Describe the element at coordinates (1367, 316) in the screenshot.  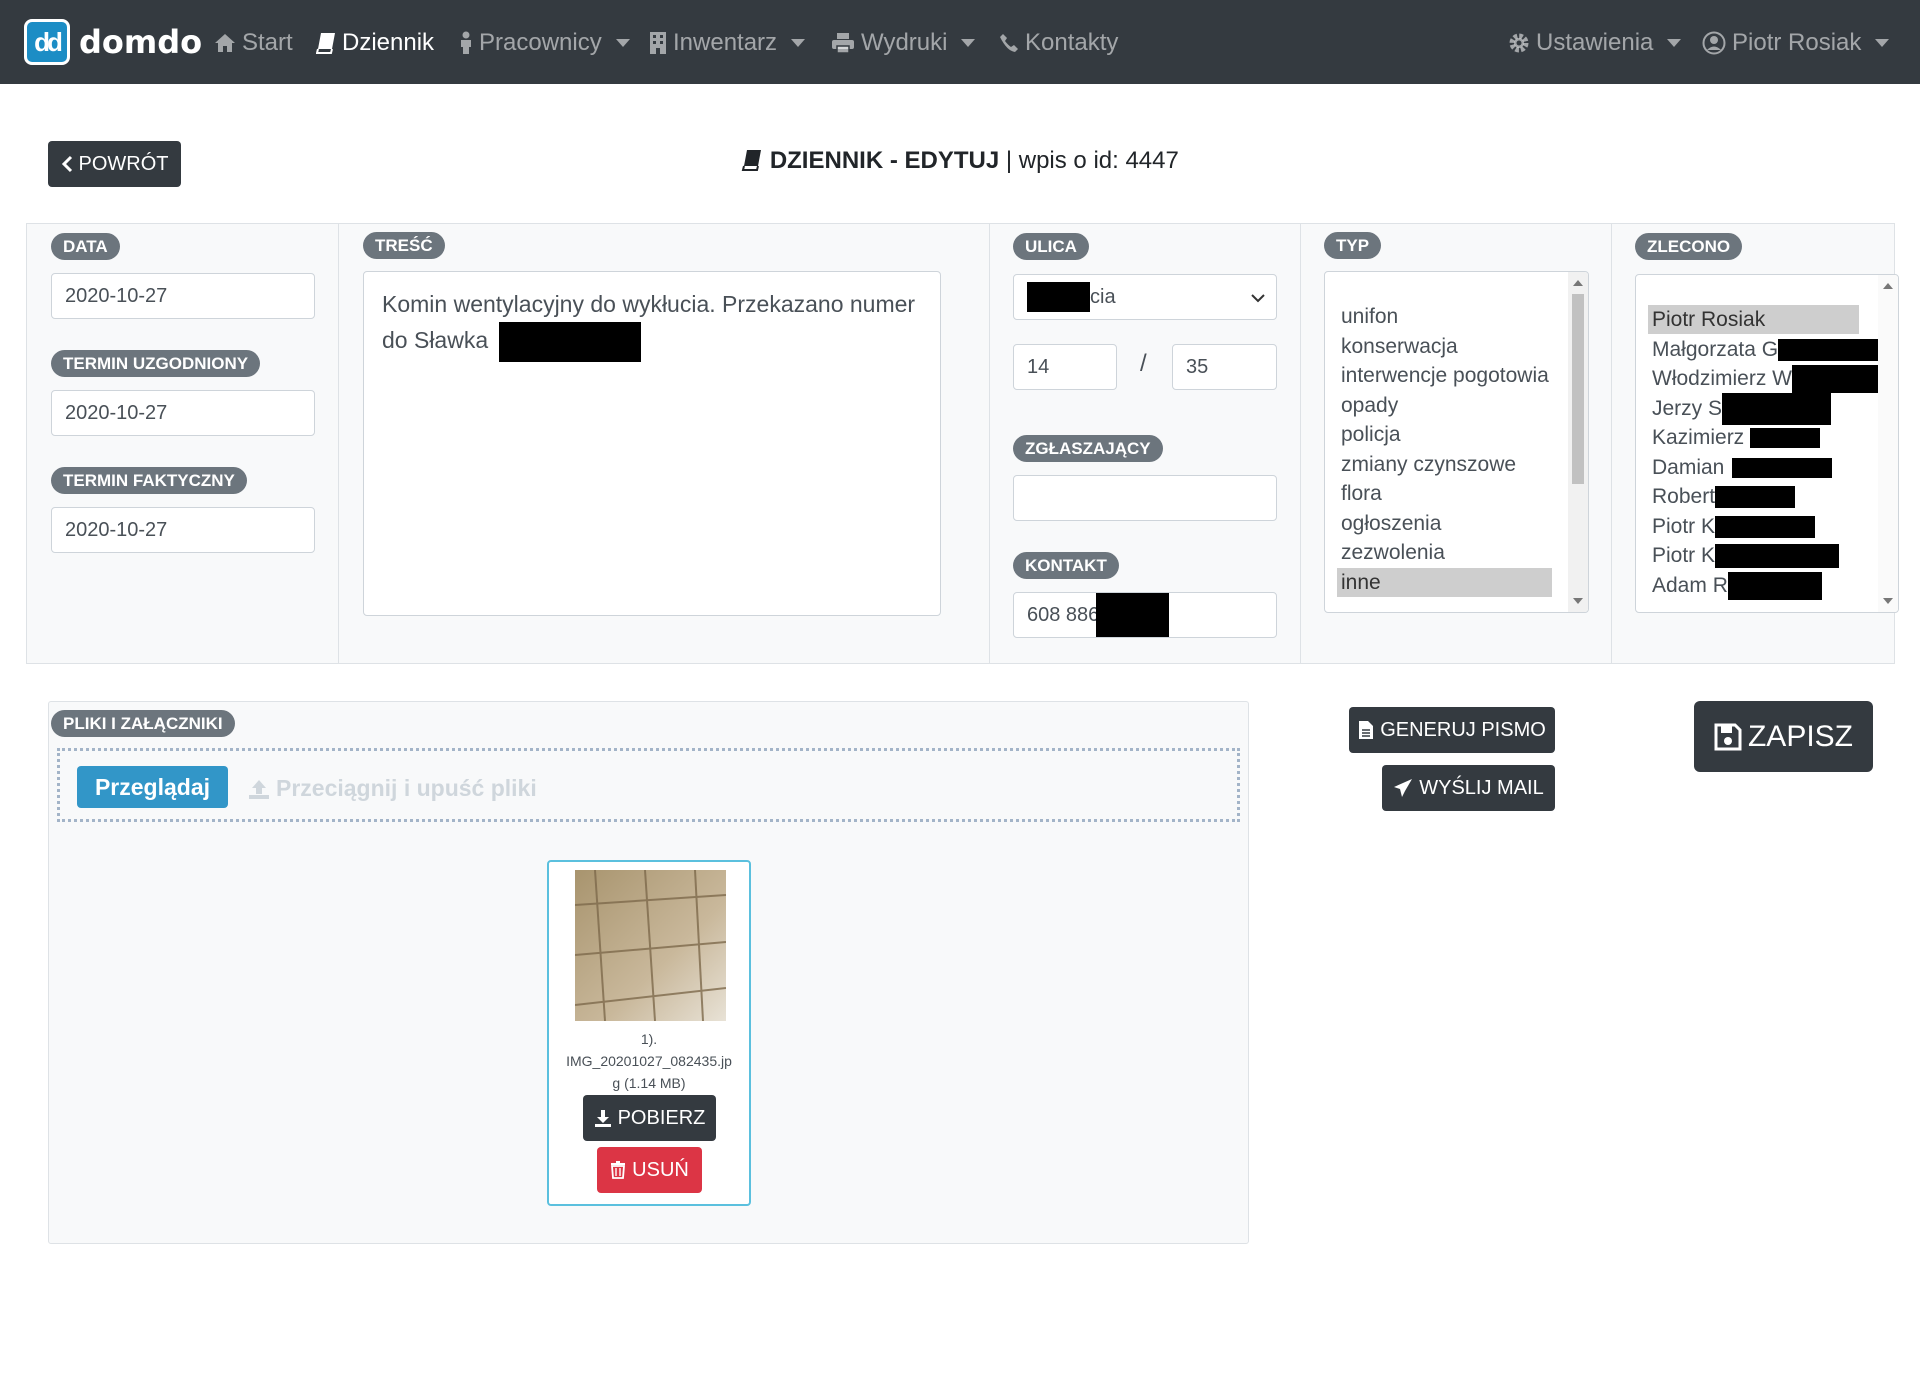
I see `typ-option: unifon` at that location.